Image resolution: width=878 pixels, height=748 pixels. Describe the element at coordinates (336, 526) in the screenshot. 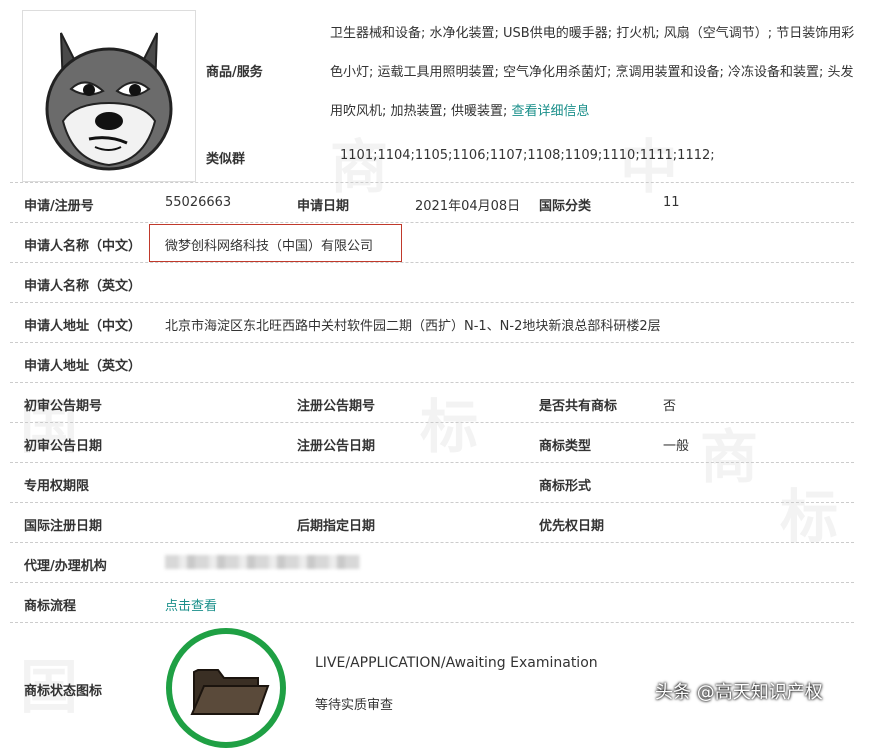

I see `later-date-label: 后期指定日期` at that location.